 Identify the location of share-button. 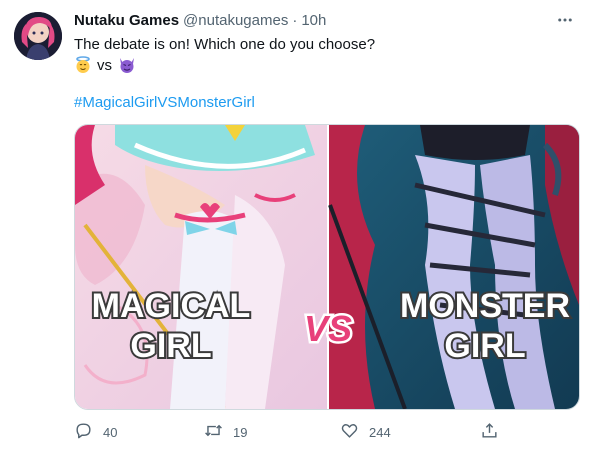
(489, 432).